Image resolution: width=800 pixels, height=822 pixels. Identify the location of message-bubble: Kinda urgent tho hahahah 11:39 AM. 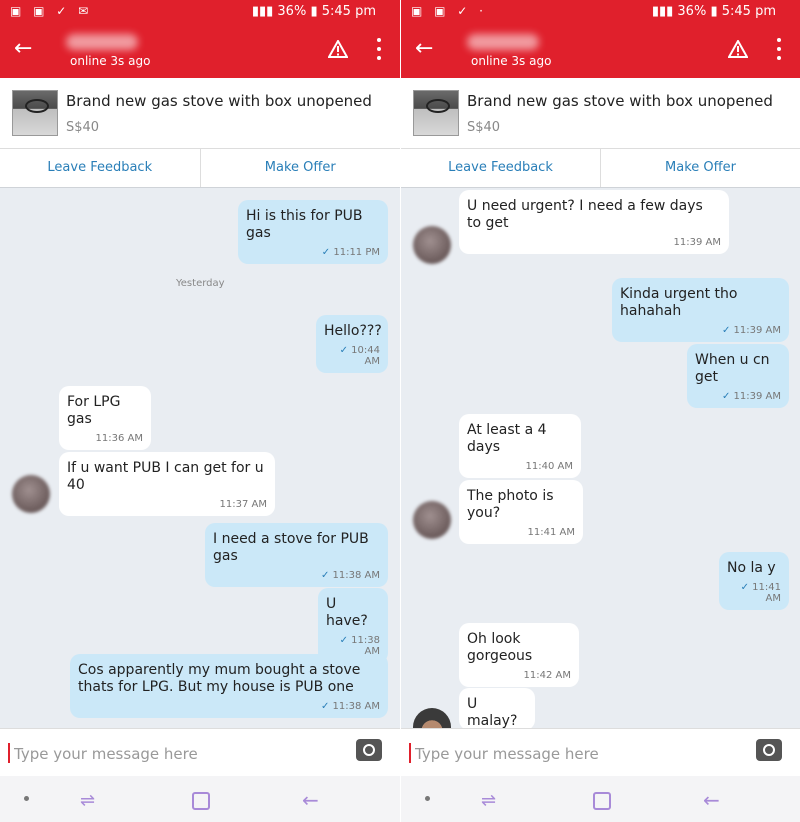
(700, 310).